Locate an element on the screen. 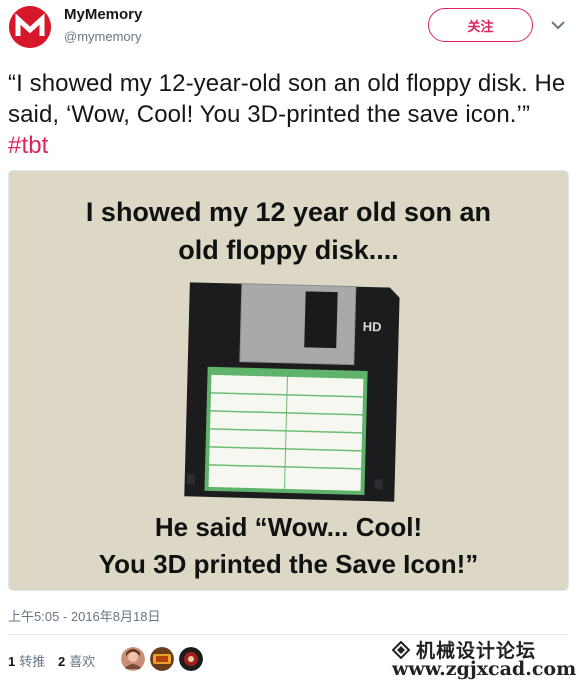  media-caption-bottom-line1: He said “Wow... Cool! is located at coordinates (288, 527).